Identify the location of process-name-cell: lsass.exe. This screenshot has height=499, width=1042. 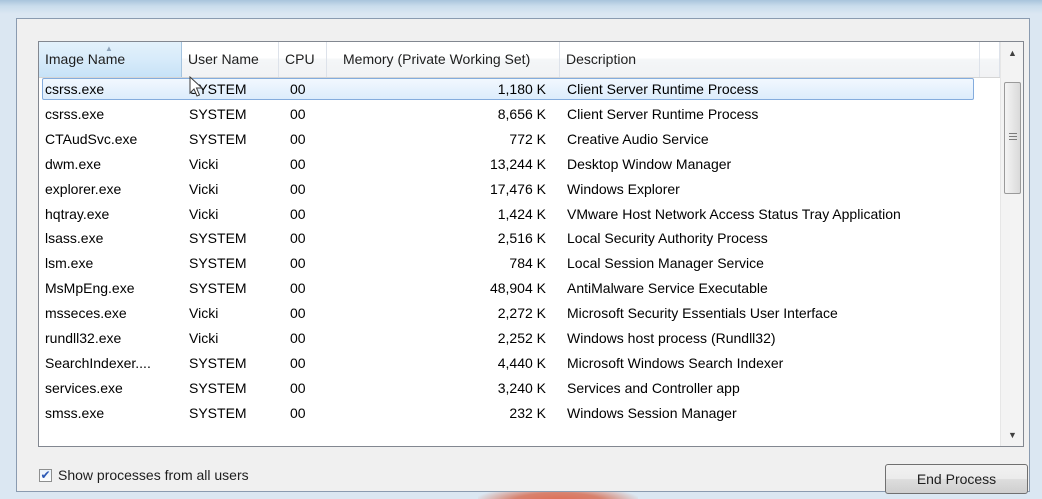
(74, 238).